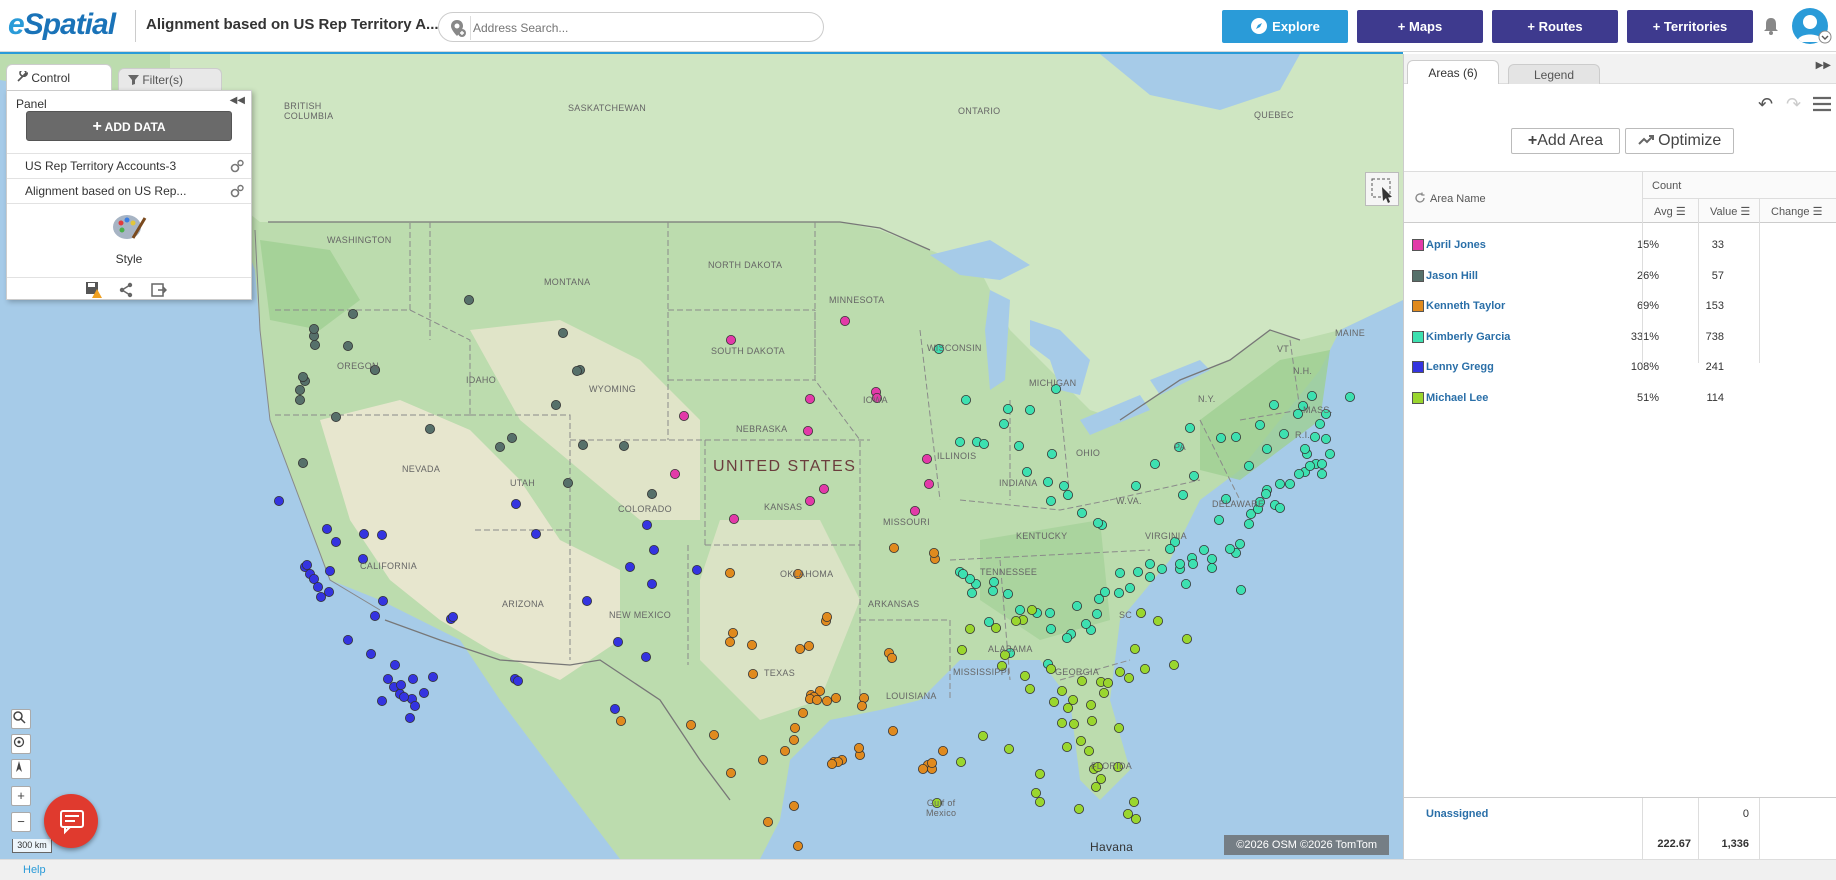 Image resolution: width=1836 pixels, height=880 pixels. Describe the element at coordinates (1458, 199) in the screenshot. I see `column-area-name: Area Name` at that location.